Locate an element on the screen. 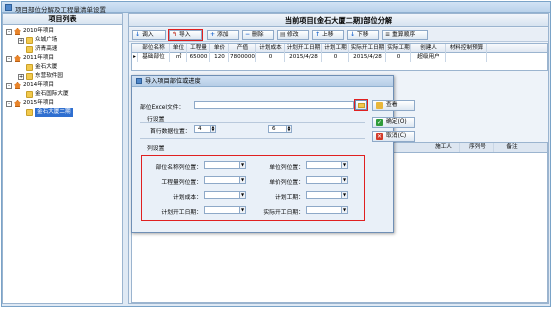 This screenshot has height=310, width=555. column-header: 工程量 is located at coordinates (199, 48).